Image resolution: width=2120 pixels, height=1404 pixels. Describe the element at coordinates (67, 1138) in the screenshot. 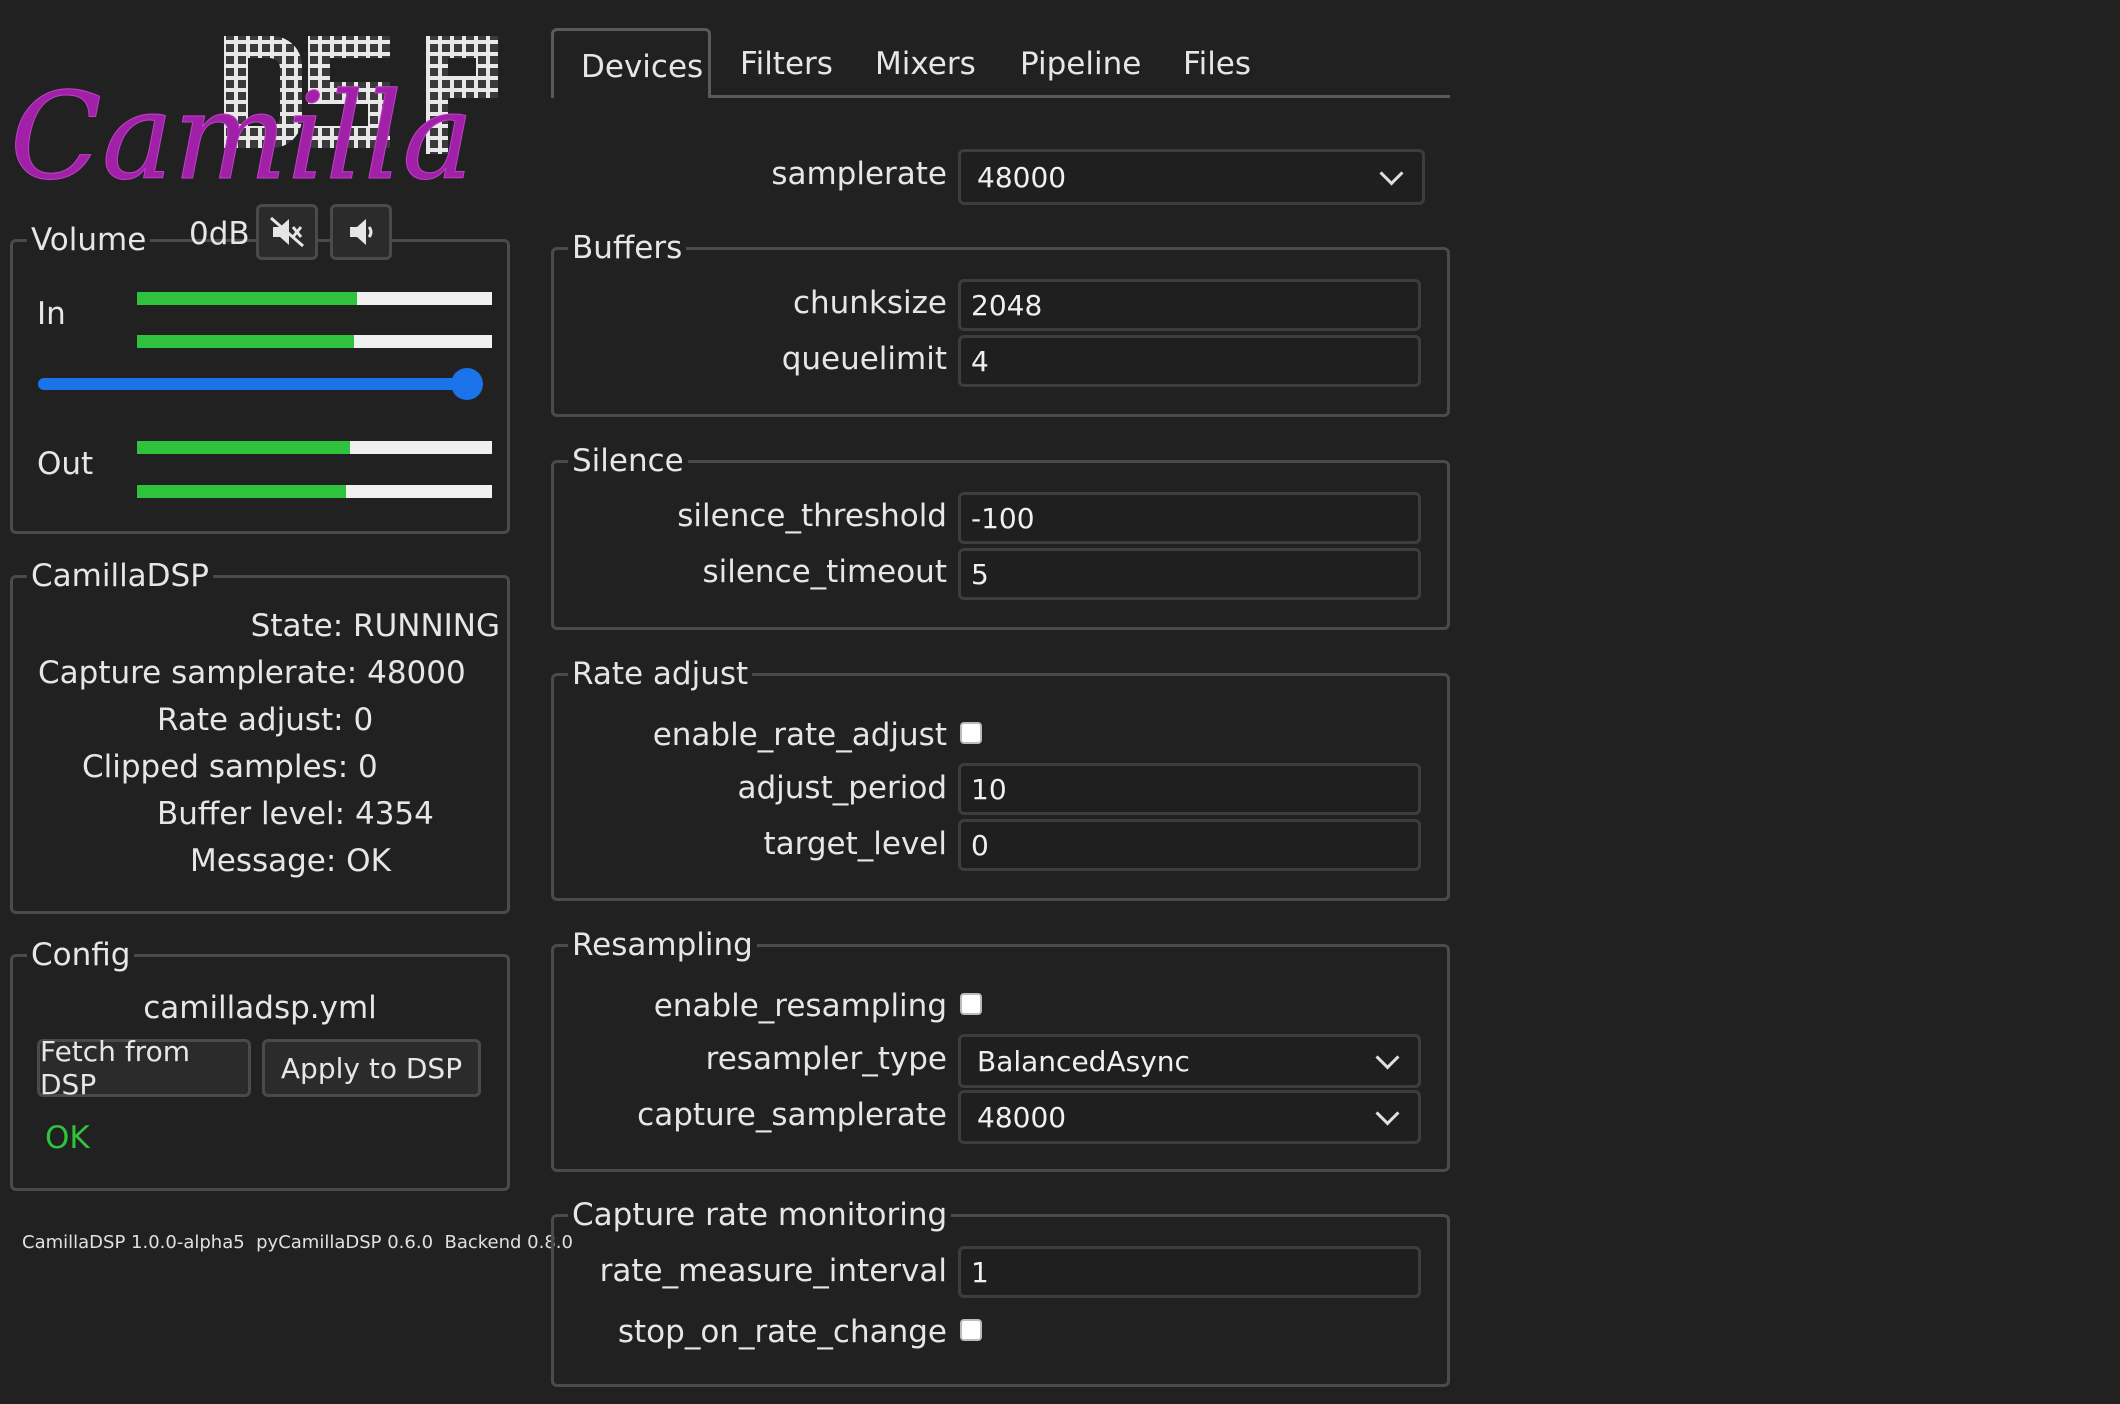

I see `config-status: OK` at that location.